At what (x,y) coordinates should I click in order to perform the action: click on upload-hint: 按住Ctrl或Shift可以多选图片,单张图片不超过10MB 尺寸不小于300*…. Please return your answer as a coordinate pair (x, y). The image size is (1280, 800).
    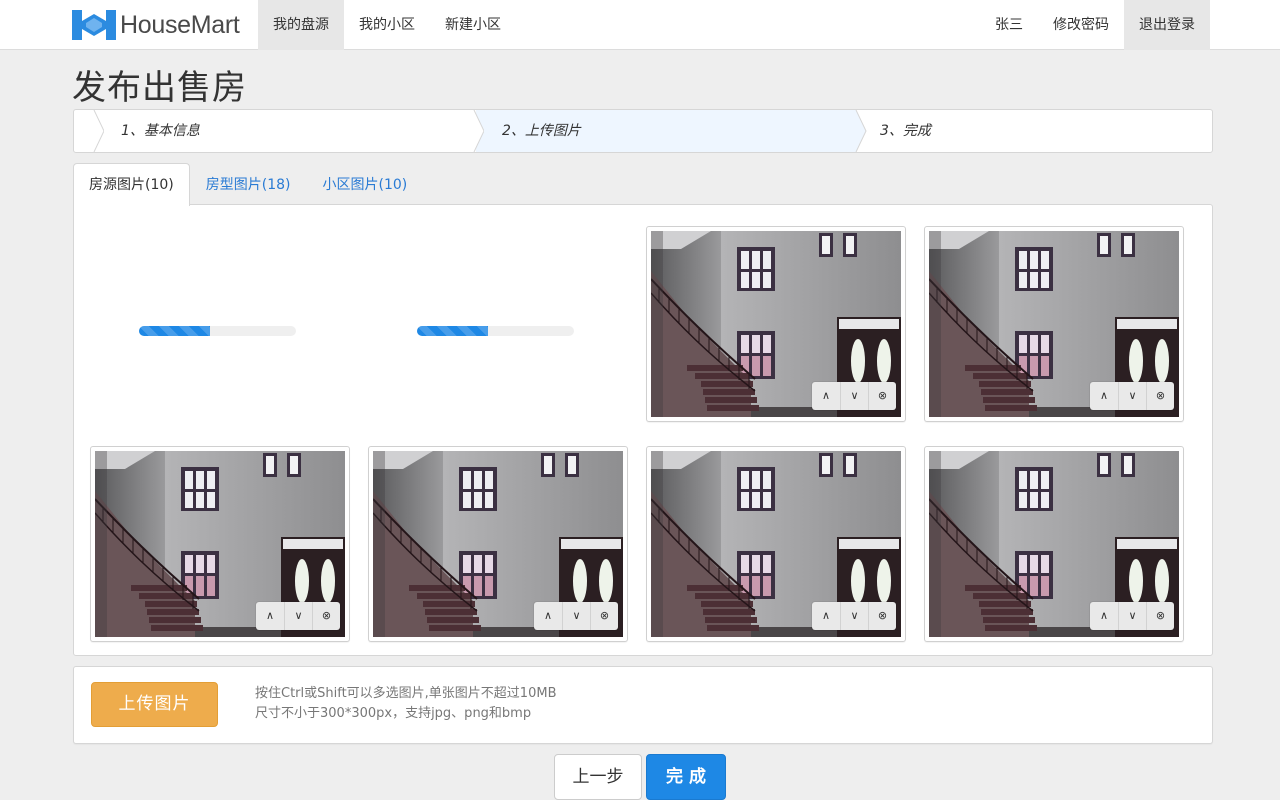
    Looking at the image, I should click on (406, 704).